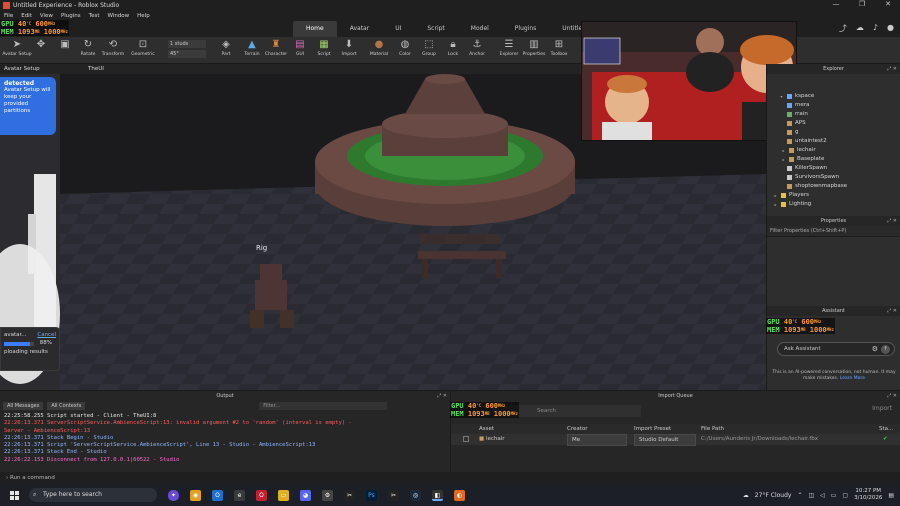  I want to click on tab-home: Home, so click(315, 29).